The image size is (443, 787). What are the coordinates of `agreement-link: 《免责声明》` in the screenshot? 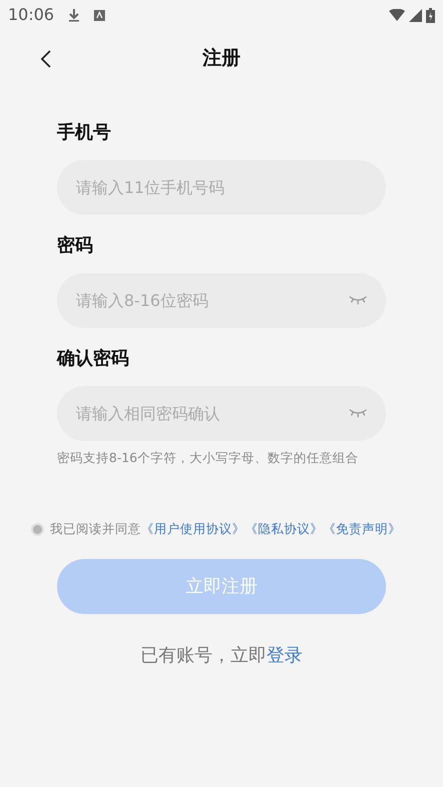 It's located at (362, 529).